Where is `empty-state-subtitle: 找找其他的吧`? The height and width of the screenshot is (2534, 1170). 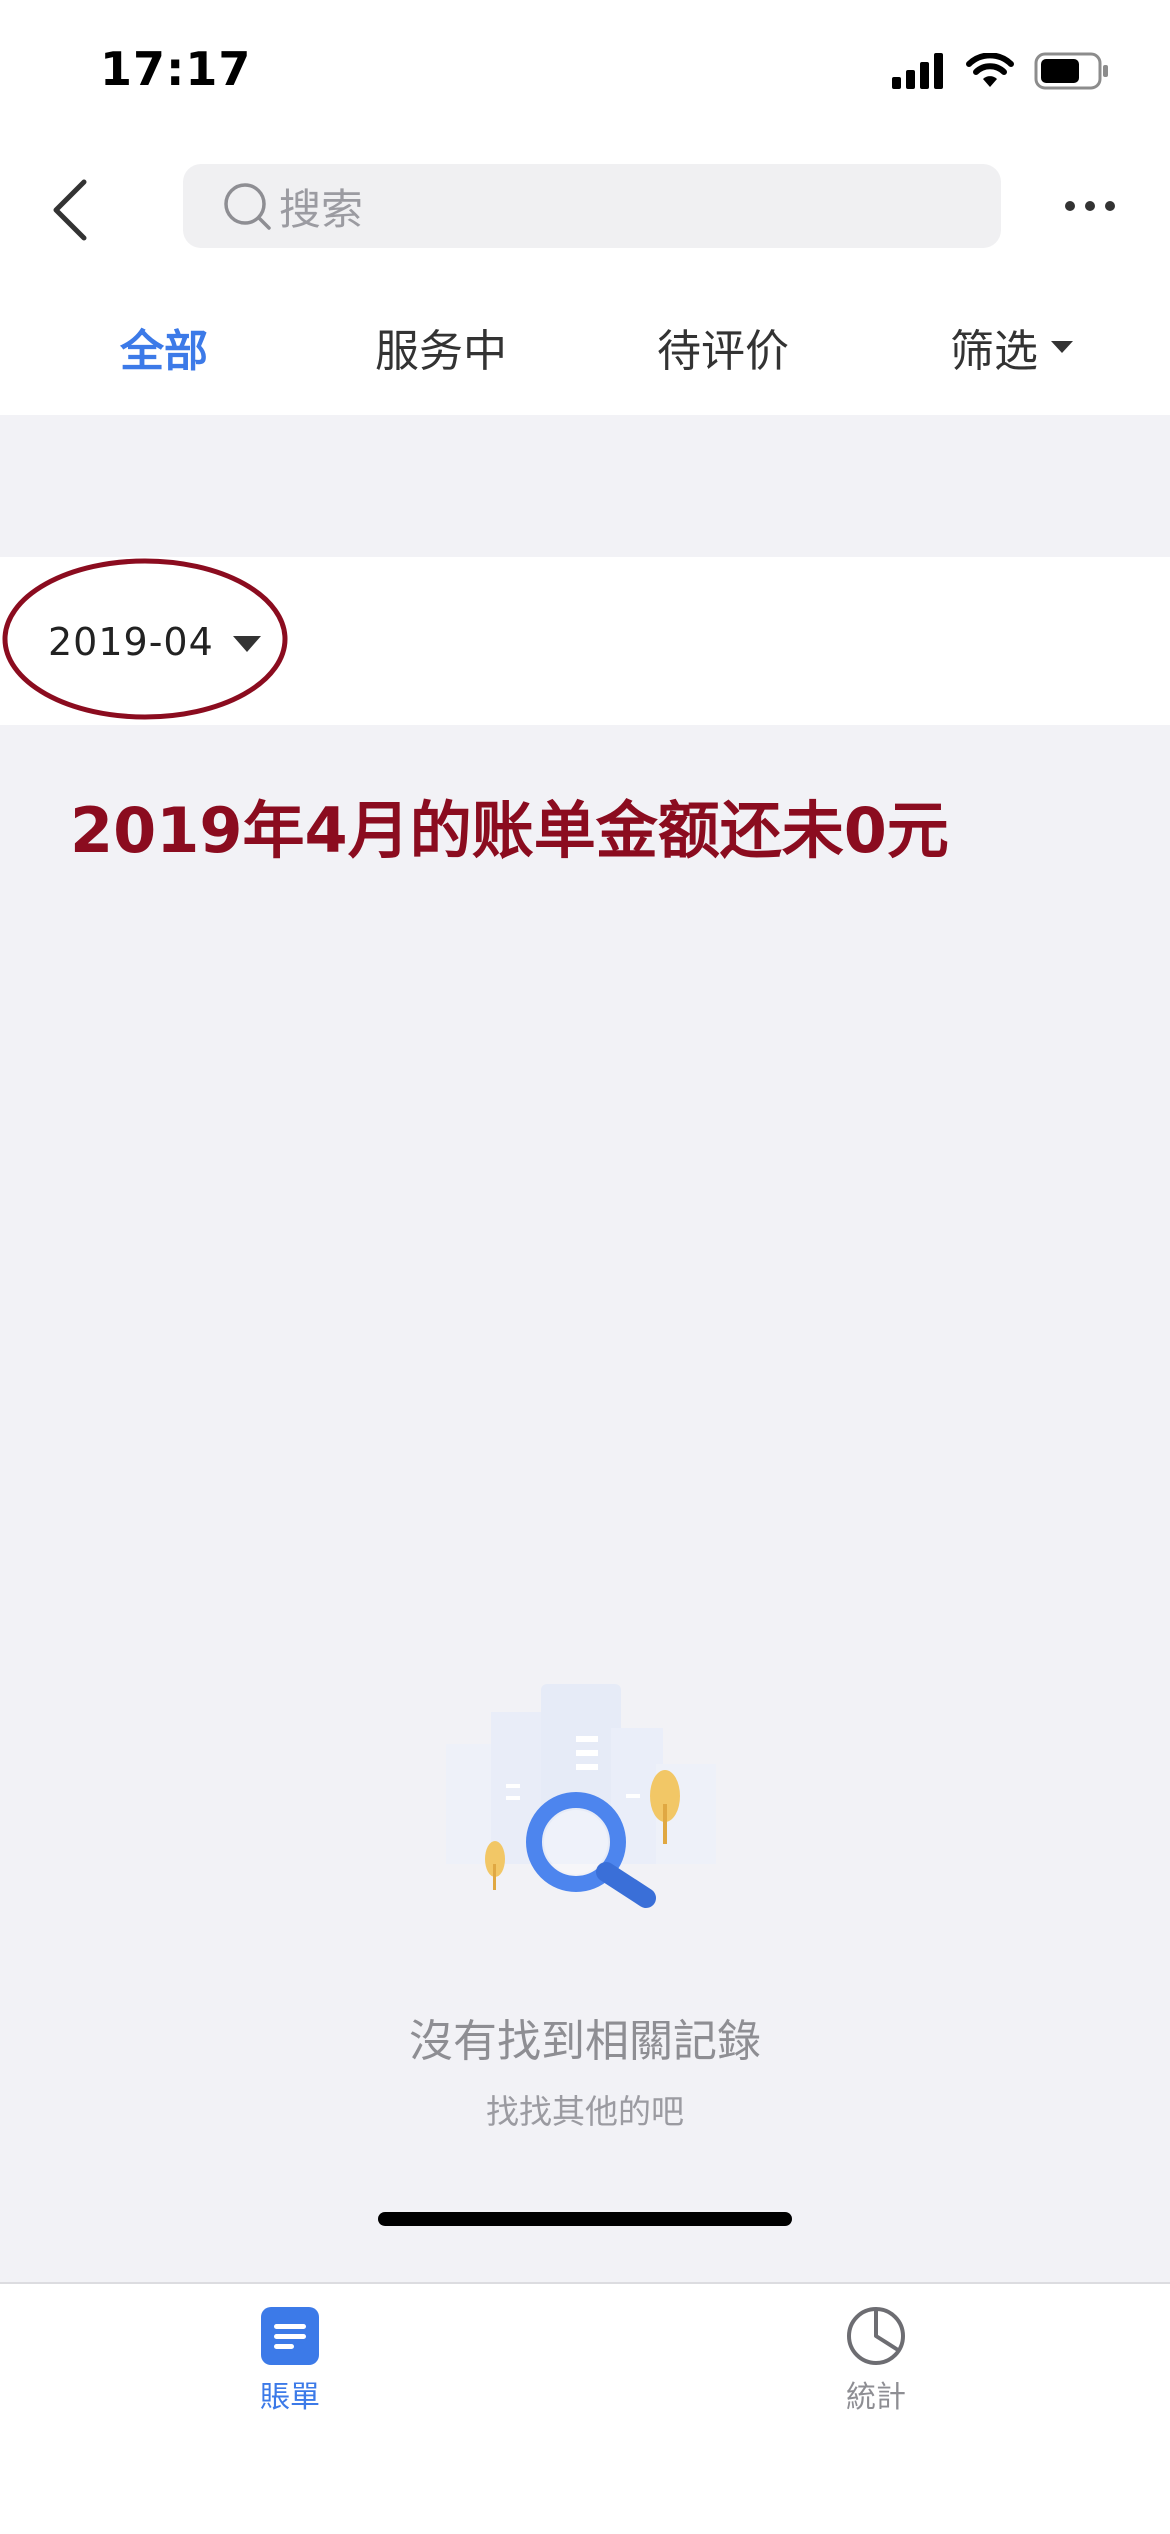 empty-state-subtitle: 找找其他的吧 is located at coordinates (585, 2111).